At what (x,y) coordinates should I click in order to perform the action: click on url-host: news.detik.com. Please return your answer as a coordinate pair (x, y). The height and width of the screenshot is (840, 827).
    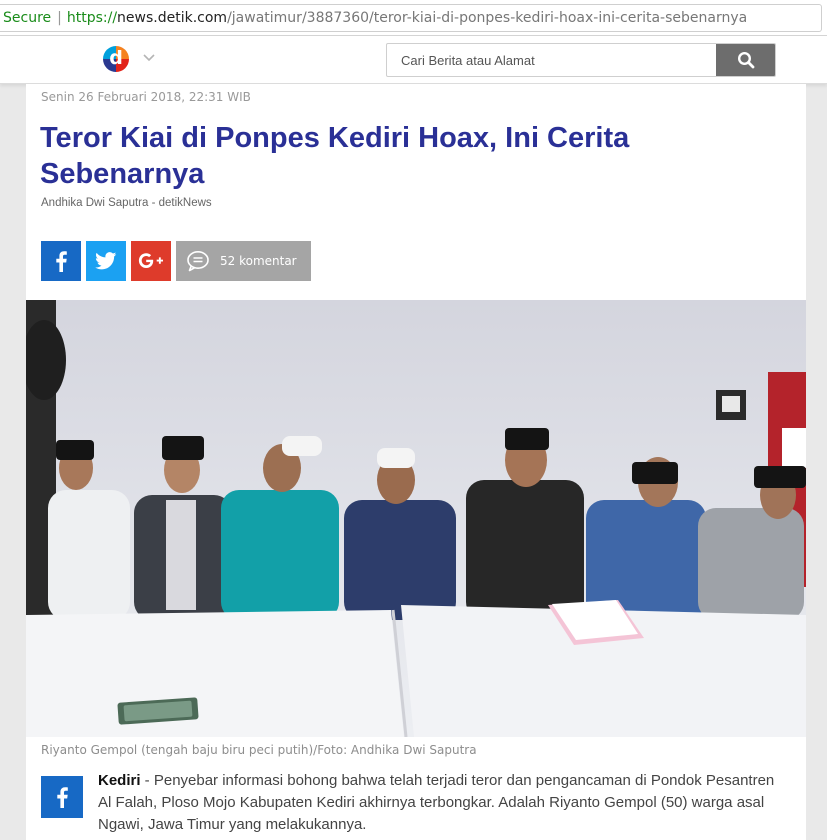
    Looking at the image, I should click on (172, 18).